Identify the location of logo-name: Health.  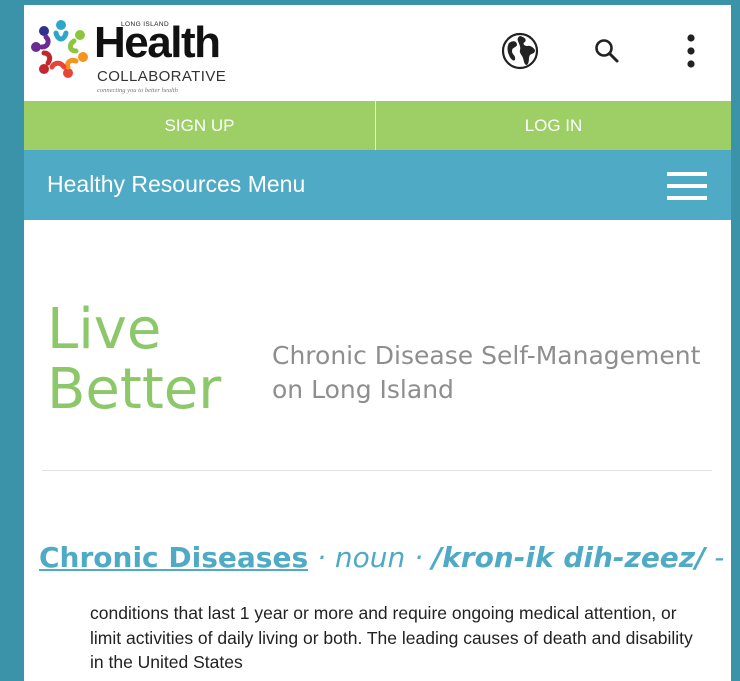
(157, 42).